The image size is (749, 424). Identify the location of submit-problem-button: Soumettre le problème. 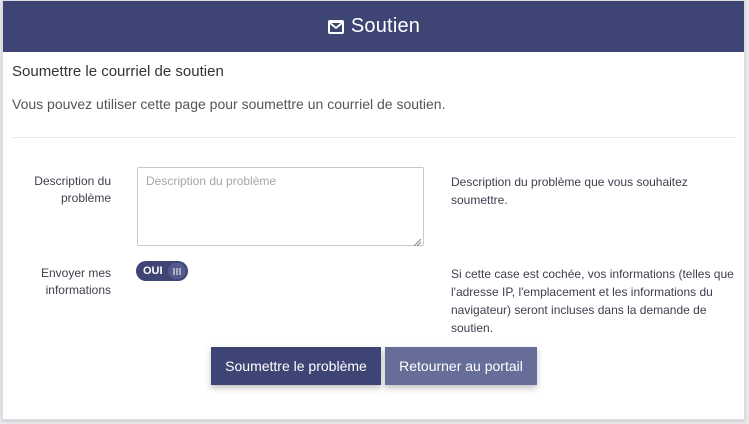
(296, 366).